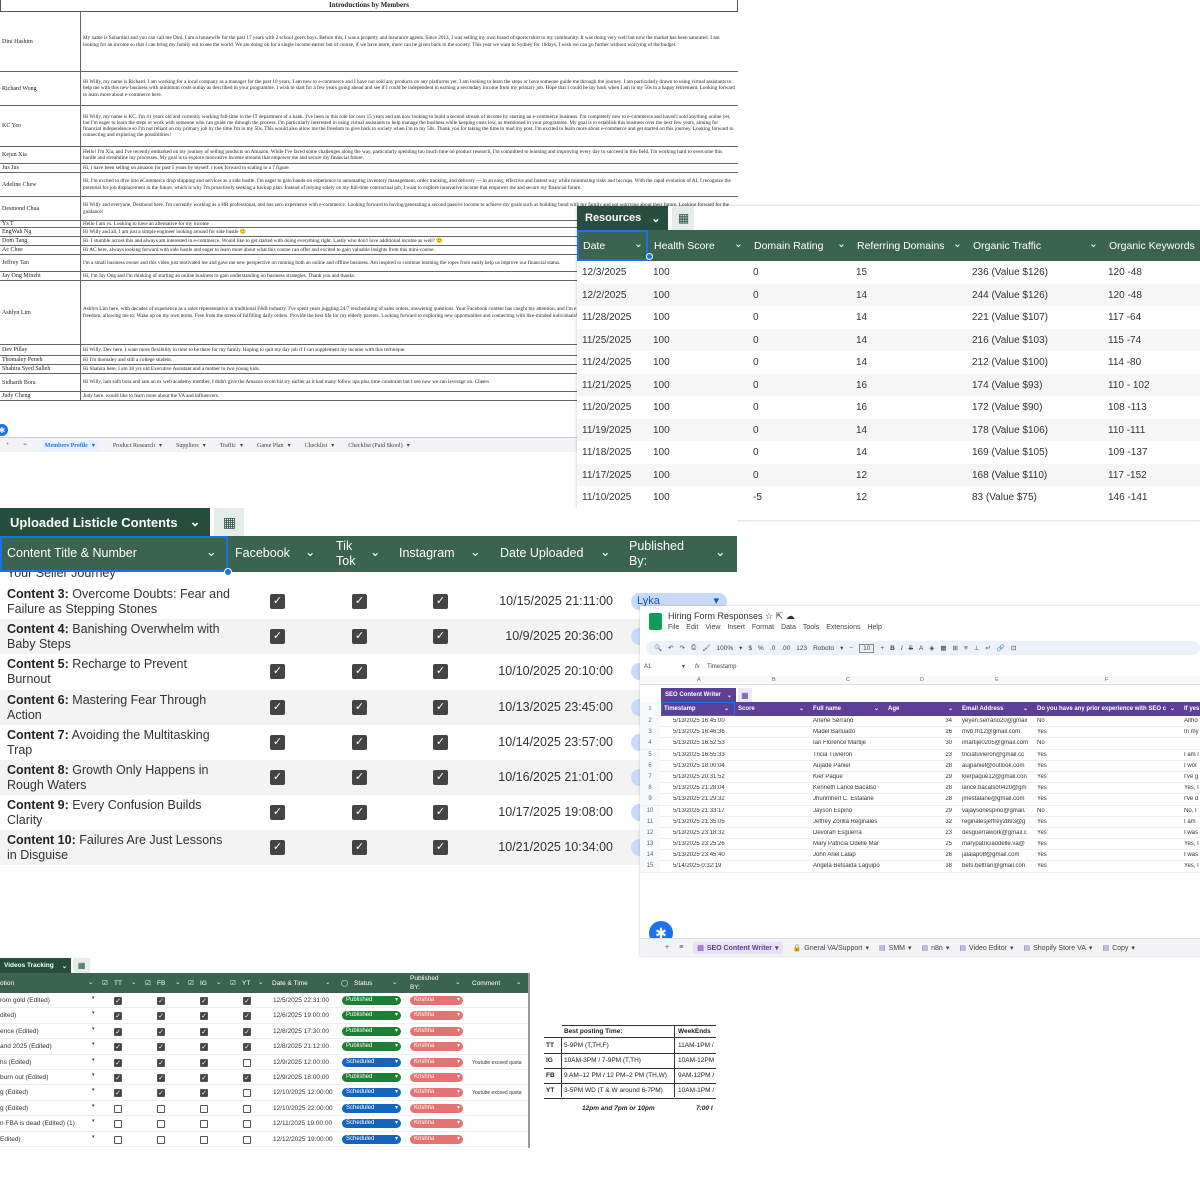  What do you see at coordinates (486, 983) in the screenshot?
I see `header-comment: Comment` at bounding box center [486, 983].